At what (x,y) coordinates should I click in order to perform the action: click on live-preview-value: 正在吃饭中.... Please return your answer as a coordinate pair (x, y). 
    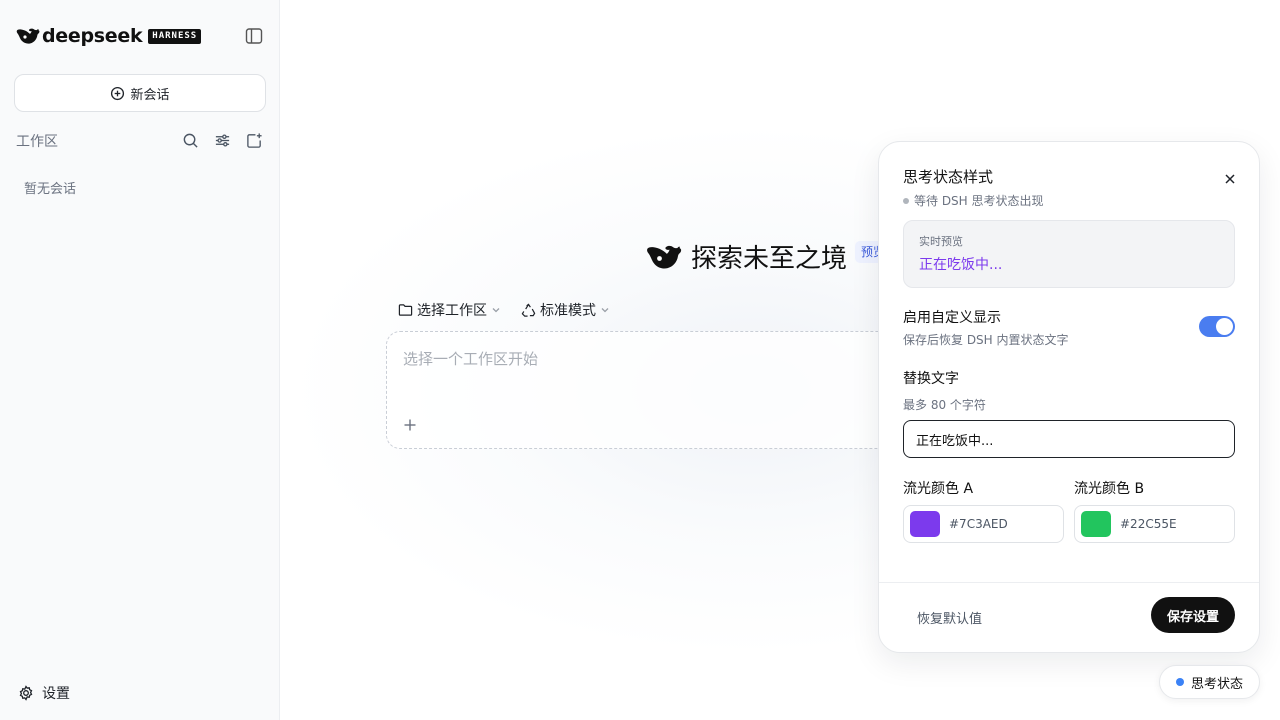
    Looking at the image, I should click on (961, 265).